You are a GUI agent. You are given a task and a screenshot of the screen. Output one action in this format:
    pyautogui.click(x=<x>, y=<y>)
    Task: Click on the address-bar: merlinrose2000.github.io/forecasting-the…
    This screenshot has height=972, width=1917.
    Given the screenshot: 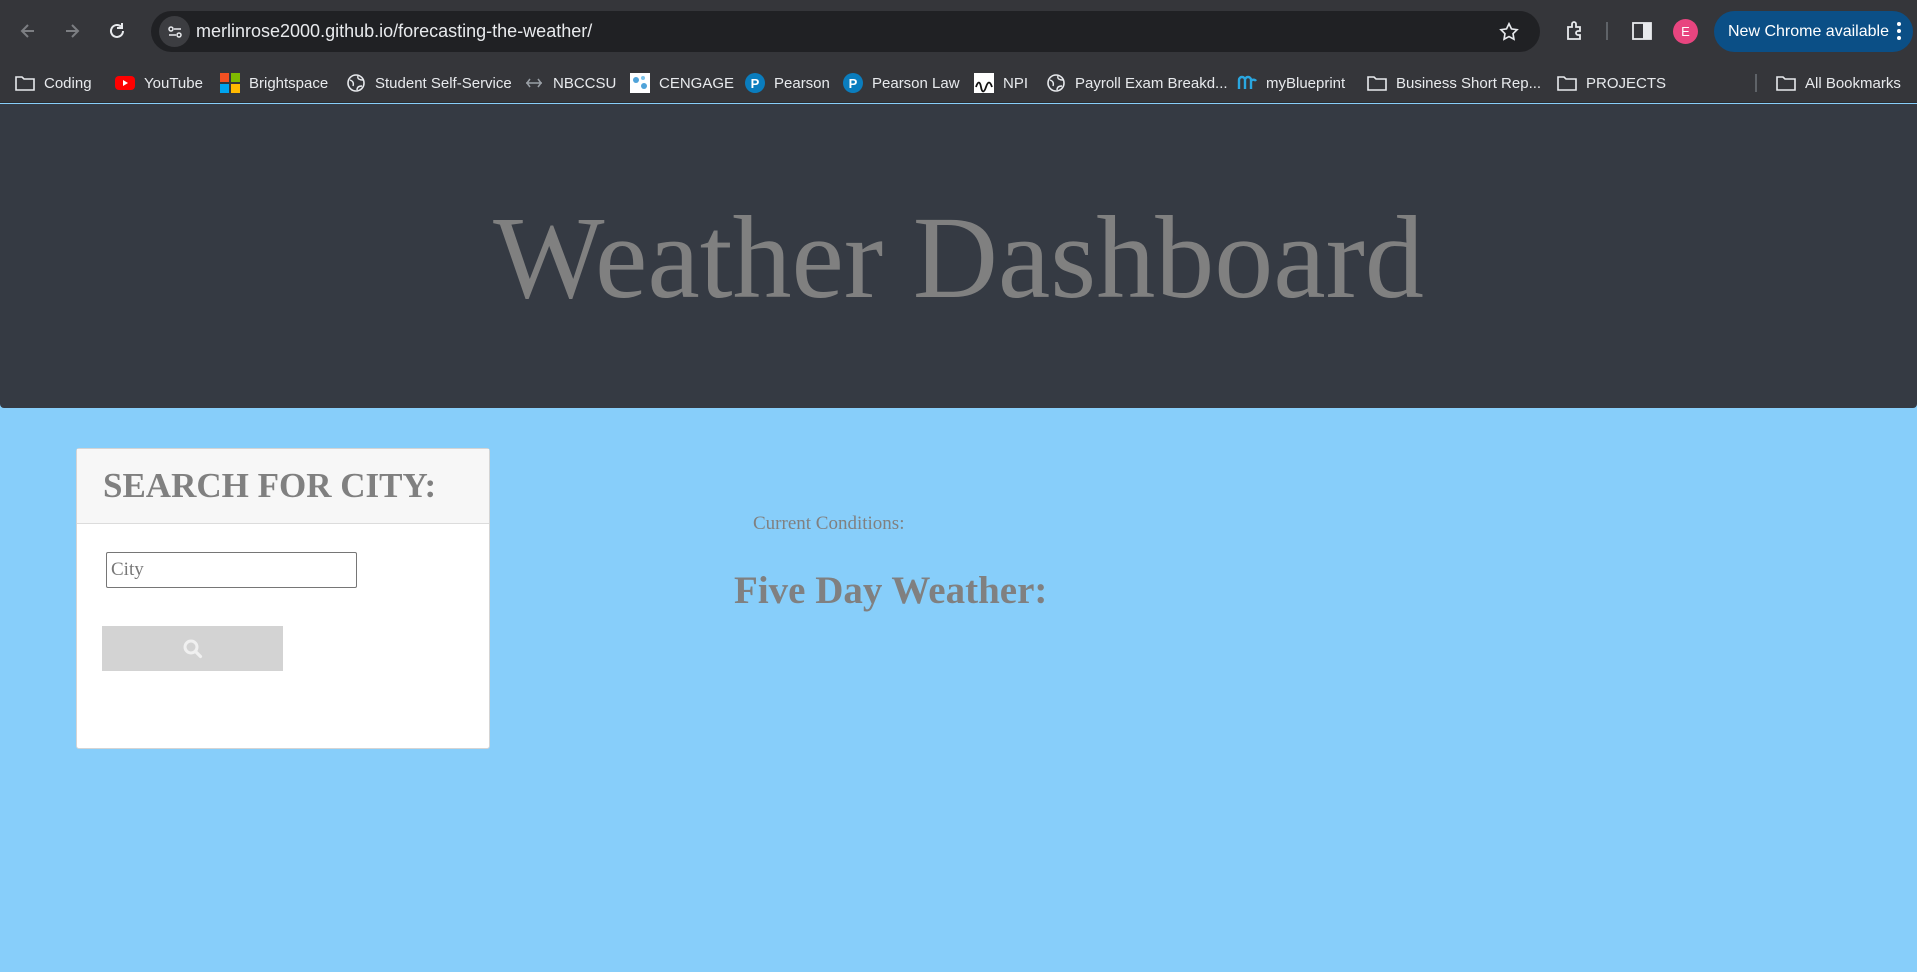 What is the action you would take?
    pyautogui.click(x=845, y=31)
    